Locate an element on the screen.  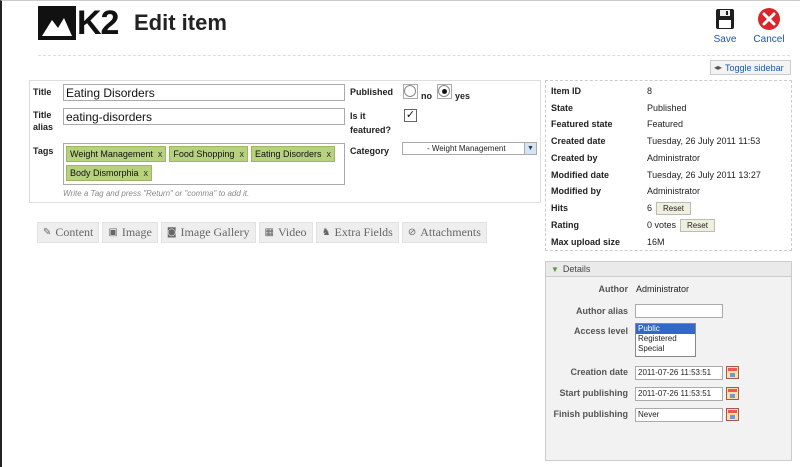
info-row-hits: Hits 6 Reset is located at coordinates (671, 208).